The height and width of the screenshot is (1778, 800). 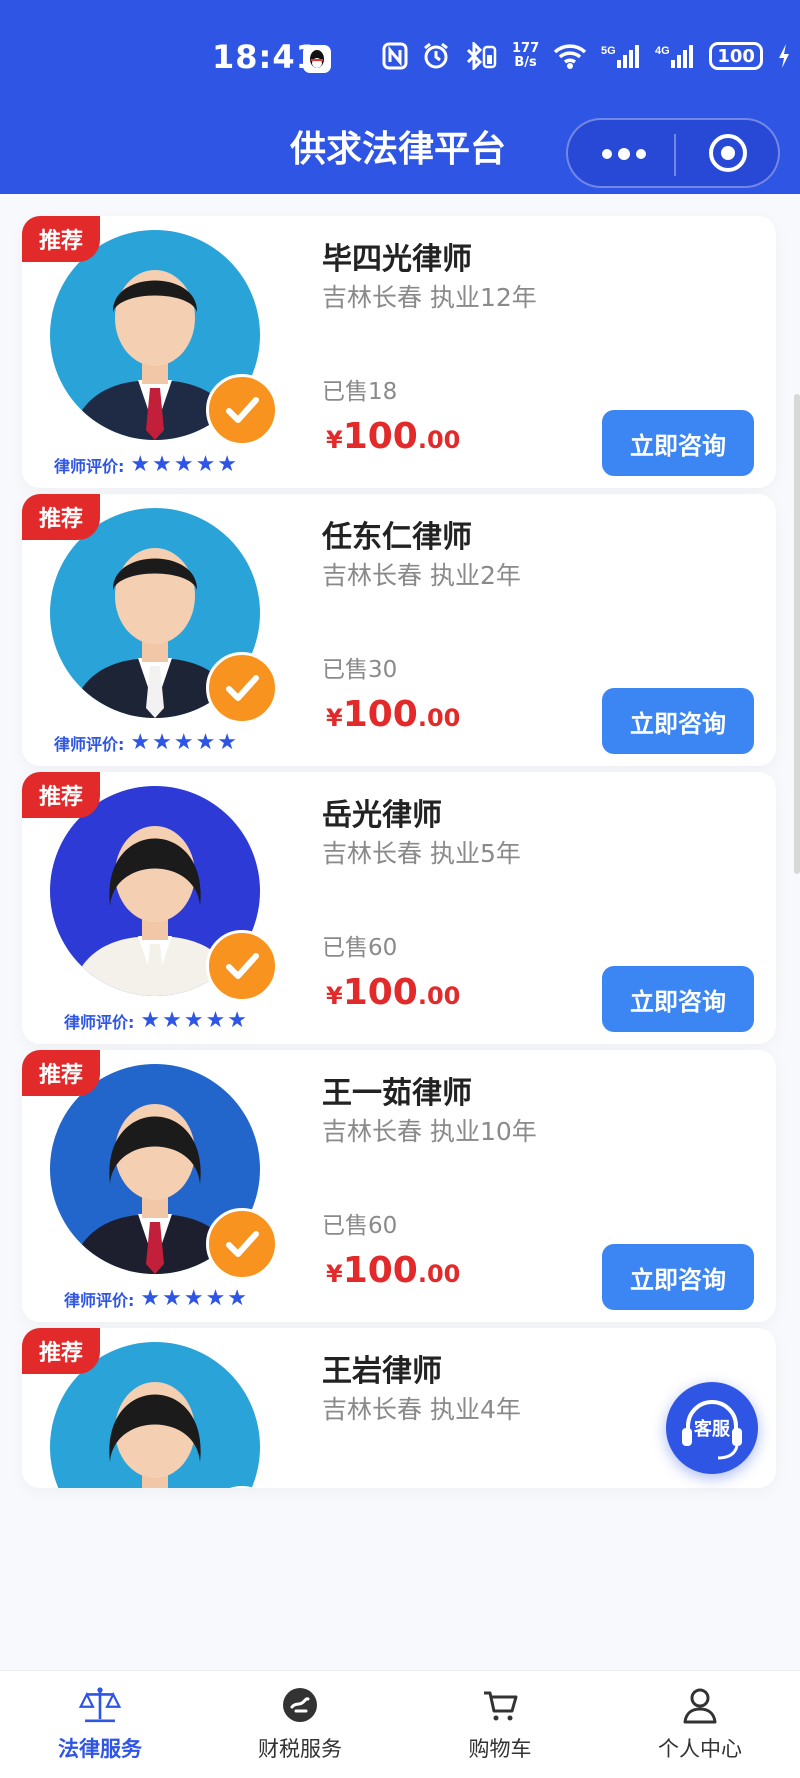 What do you see at coordinates (526, 48) in the screenshot?
I see `net-speed-value: 177` at bounding box center [526, 48].